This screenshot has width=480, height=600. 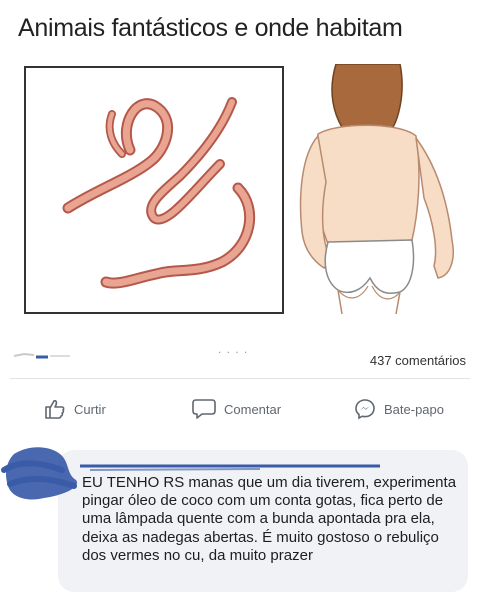 I want to click on post-title: Animais fantásticos e onde habitam, so click(x=210, y=28).